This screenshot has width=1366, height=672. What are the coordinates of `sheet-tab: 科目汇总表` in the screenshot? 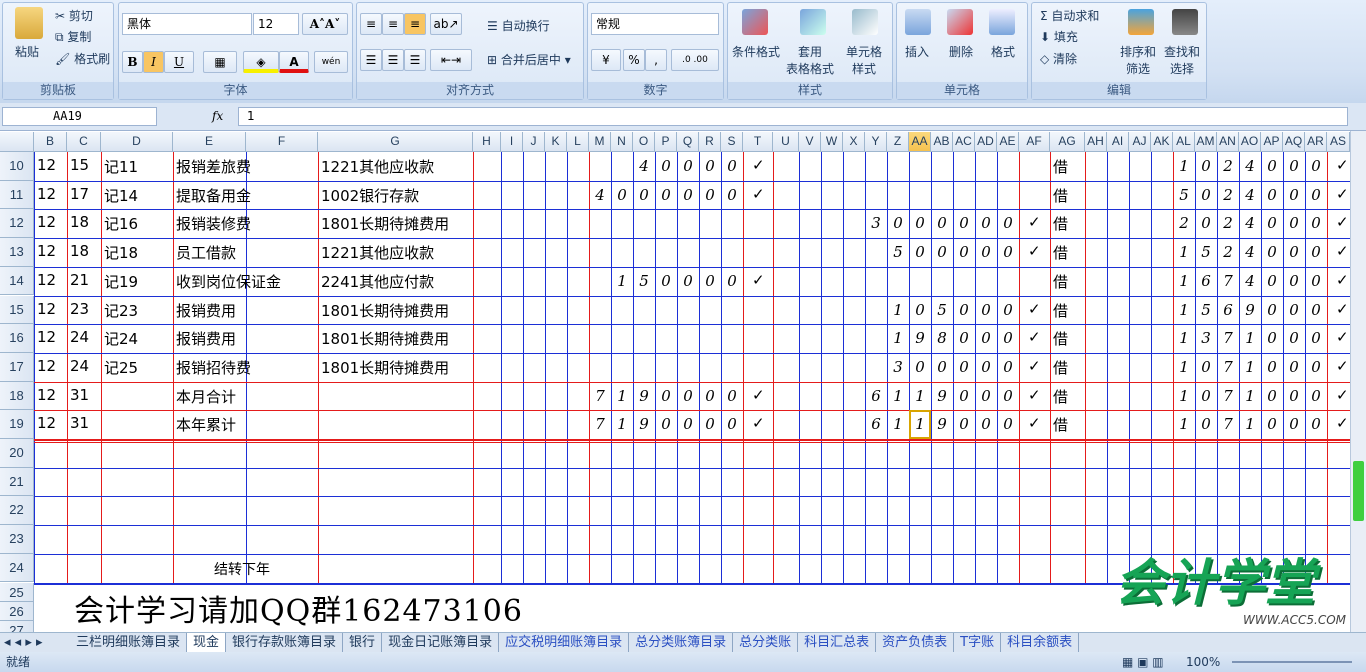 It's located at (837, 642).